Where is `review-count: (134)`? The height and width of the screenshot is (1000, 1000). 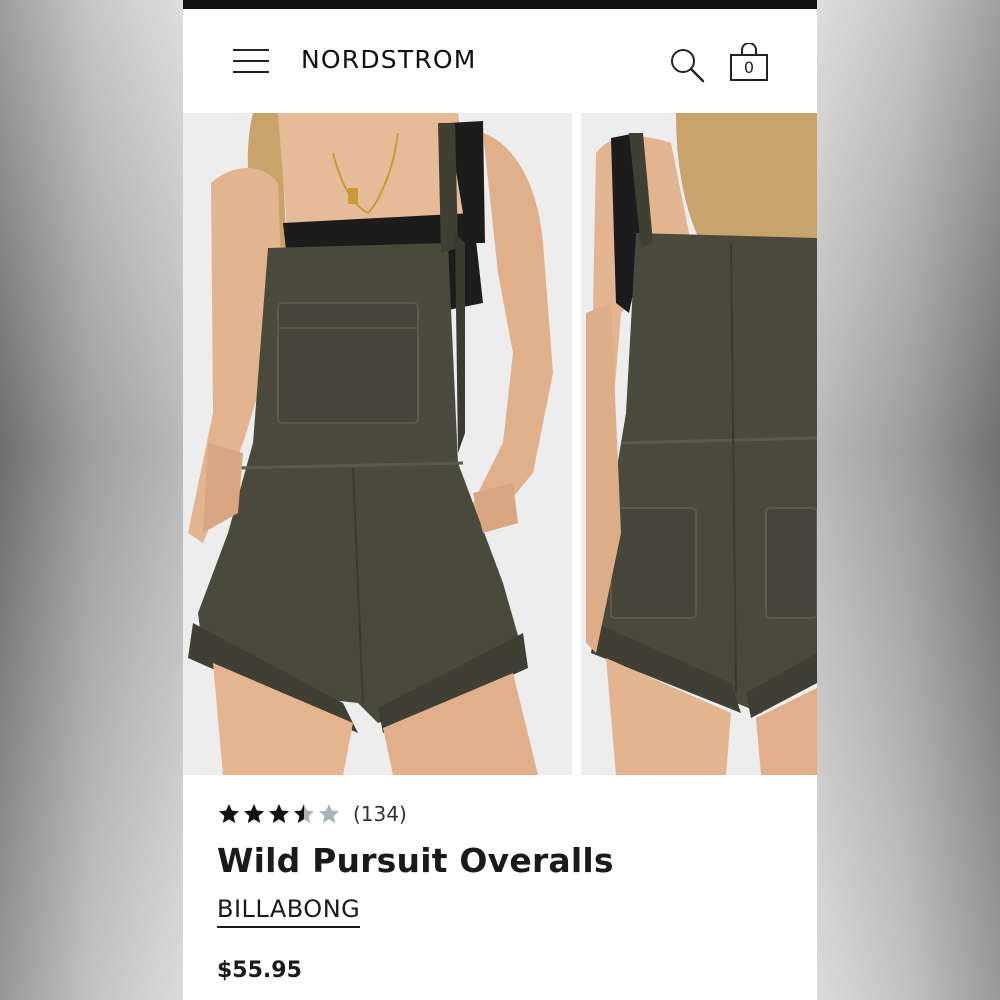
review-count: (134) is located at coordinates (380, 814).